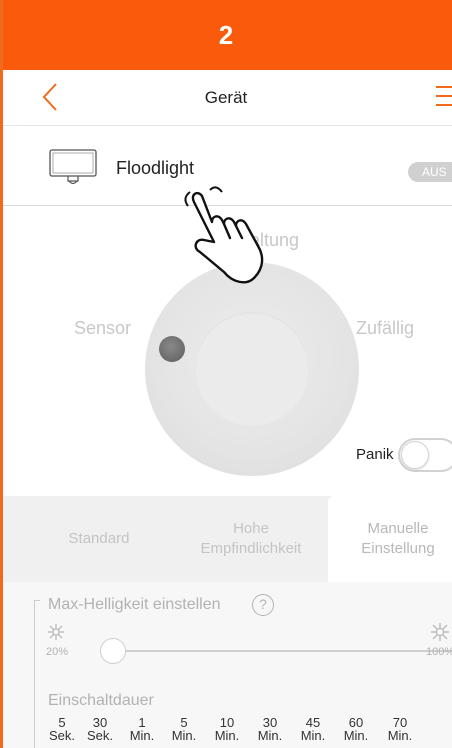 This screenshot has width=452, height=748. I want to click on brightness-slider-thumb, so click(113, 651).